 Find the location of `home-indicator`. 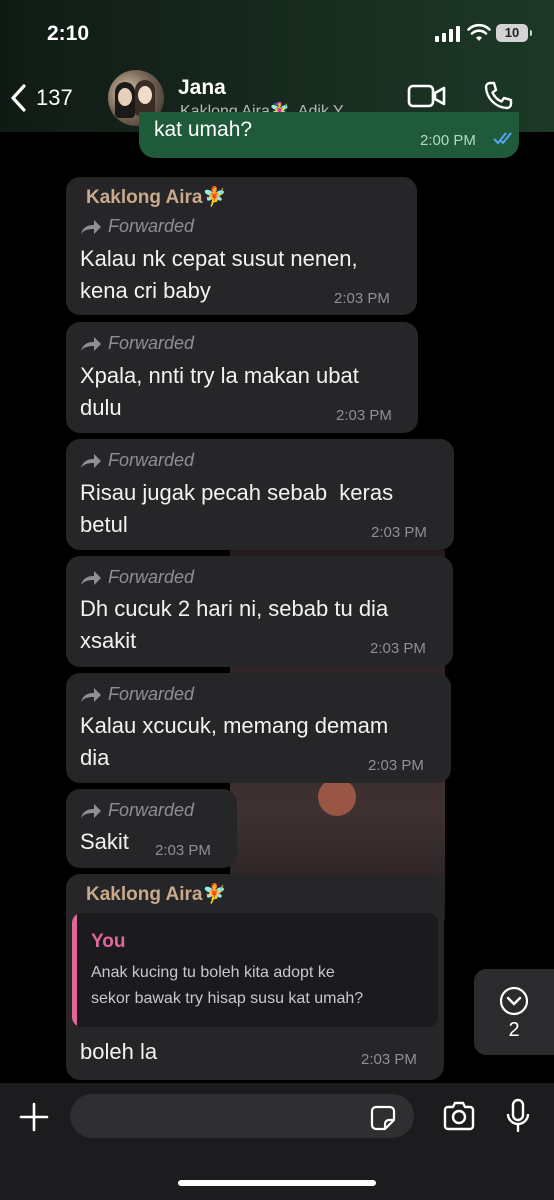

home-indicator is located at coordinates (277, 1183).